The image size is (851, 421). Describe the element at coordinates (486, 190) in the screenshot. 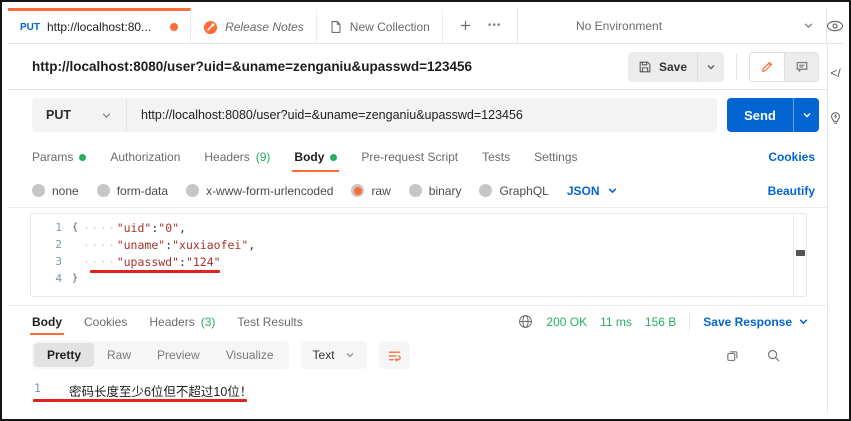

I see `radio-graphql` at that location.